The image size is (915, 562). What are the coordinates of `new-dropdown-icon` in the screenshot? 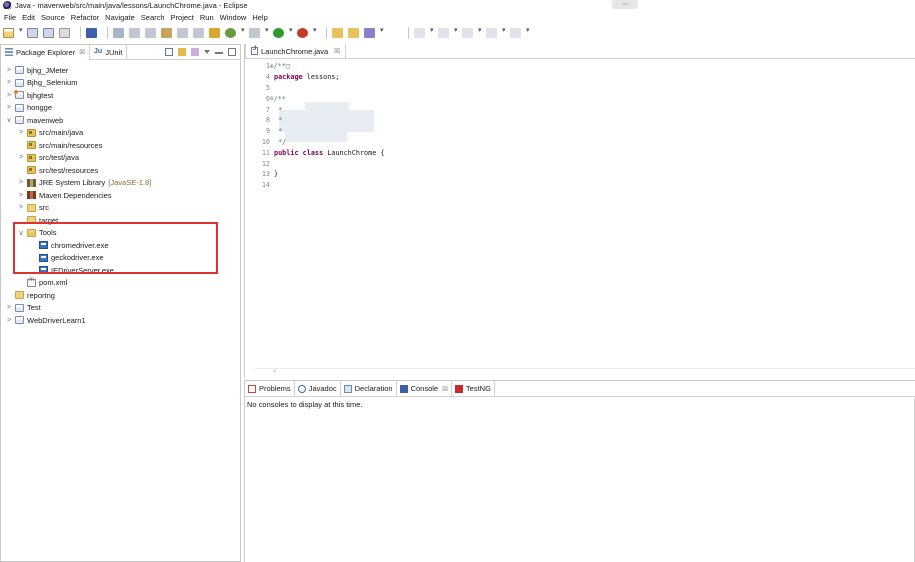 It's located at (21, 32).